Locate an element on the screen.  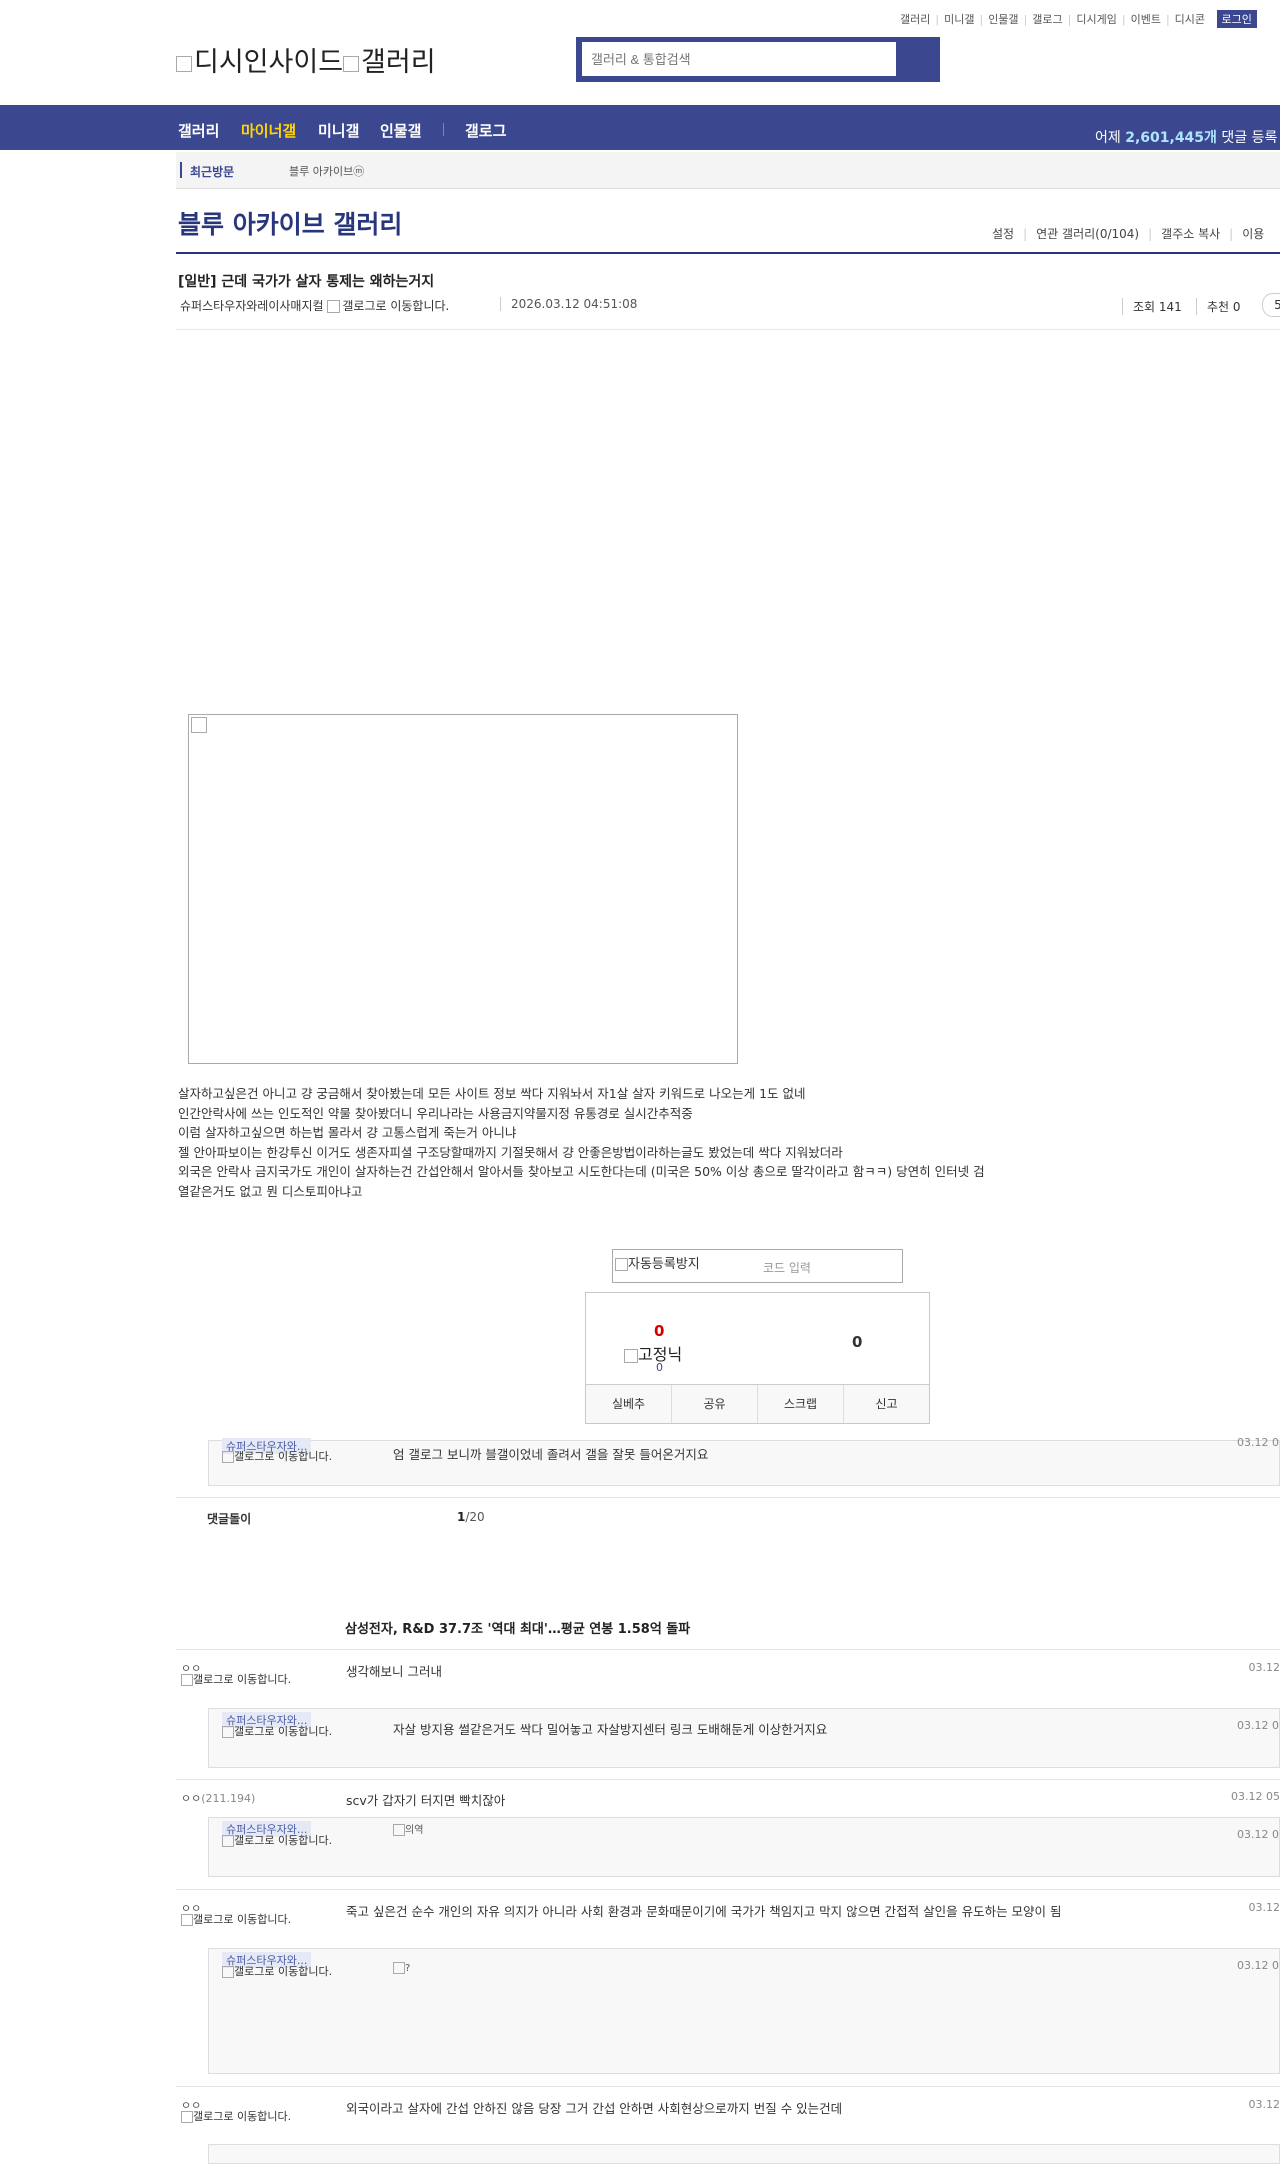
comment-text: 생각해보니 그러내 is located at coordinates (394, 1670).